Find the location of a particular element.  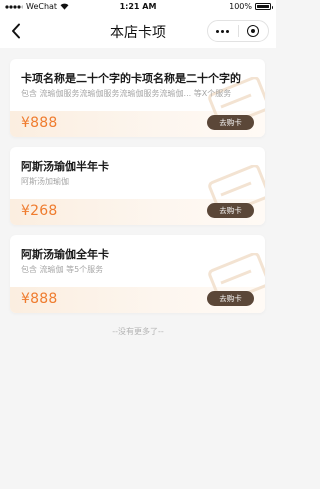

no-more-text: --没有更多了-- is located at coordinates (138, 331).